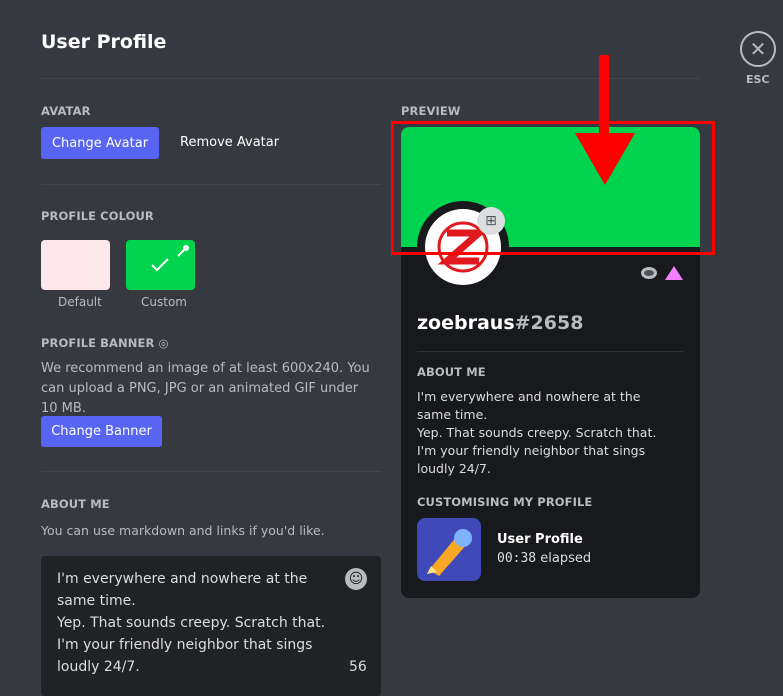 The height and width of the screenshot is (696, 783). What do you see at coordinates (229, 142) in the screenshot?
I see `remove-avatar-button: Remove Avatar` at bounding box center [229, 142].